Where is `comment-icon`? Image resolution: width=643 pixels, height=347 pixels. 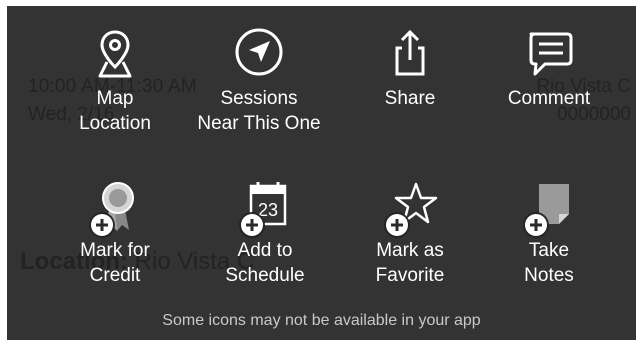 comment-icon is located at coordinates (549, 54).